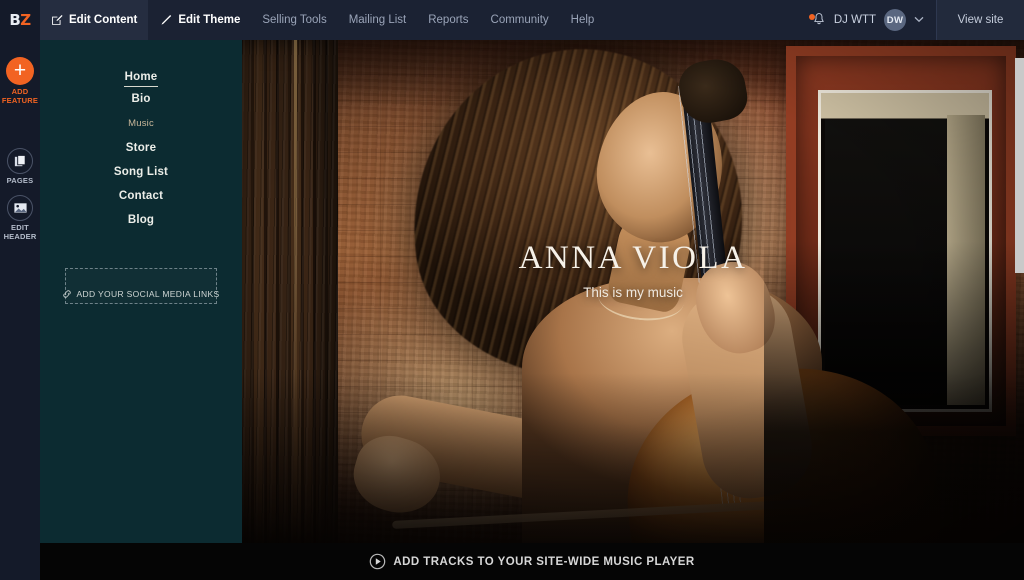 This screenshot has width=1024, height=580. Describe the element at coordinates (25, 19) in the screenshot. I see `logo-letter-z: Z` at that location.